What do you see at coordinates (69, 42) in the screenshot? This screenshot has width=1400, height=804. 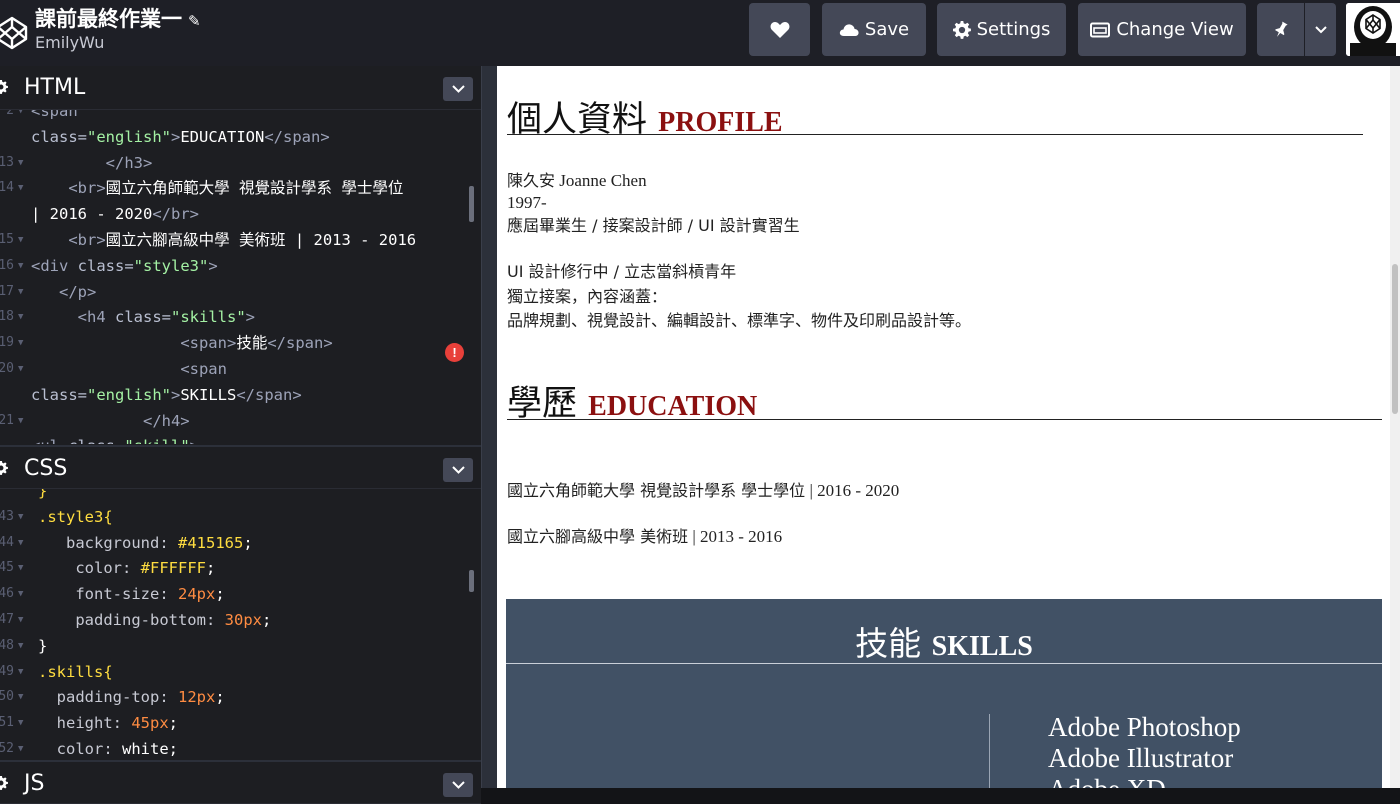 I see `pen-author: EmilyWu` at bounding box center [69, 42].